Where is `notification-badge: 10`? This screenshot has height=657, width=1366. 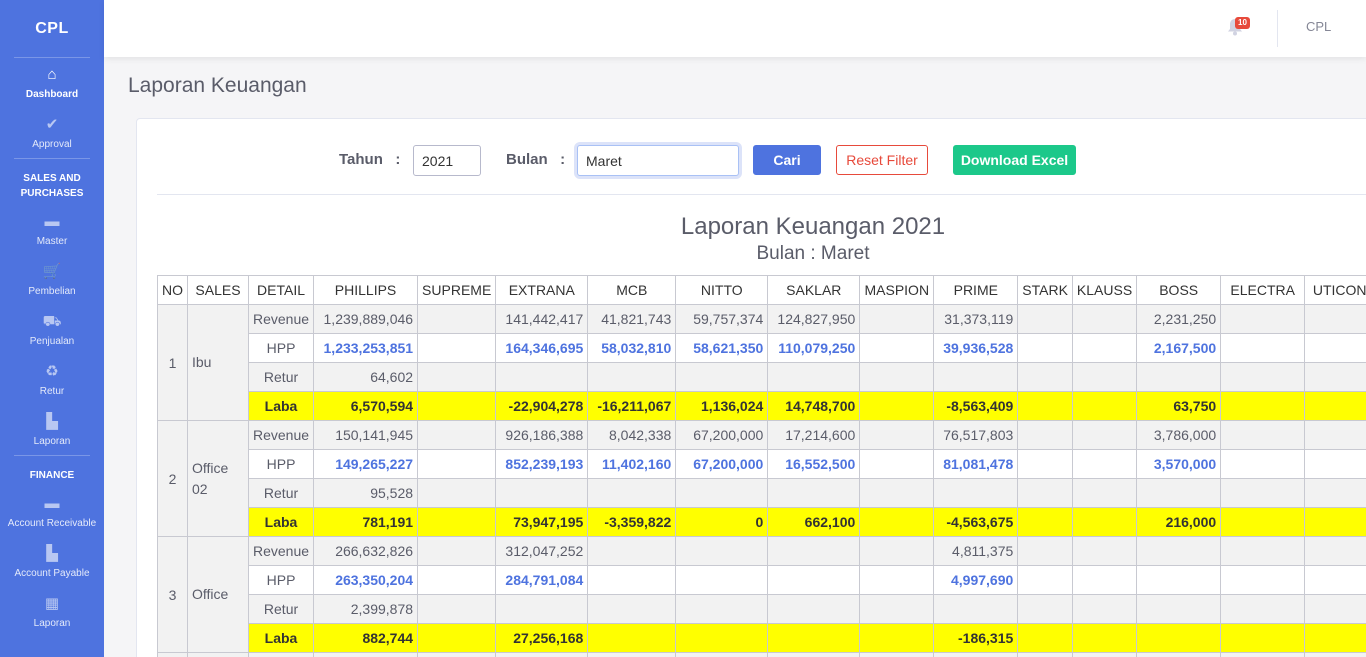
notification-badge: 10 is located at coordinates (1242, 23).